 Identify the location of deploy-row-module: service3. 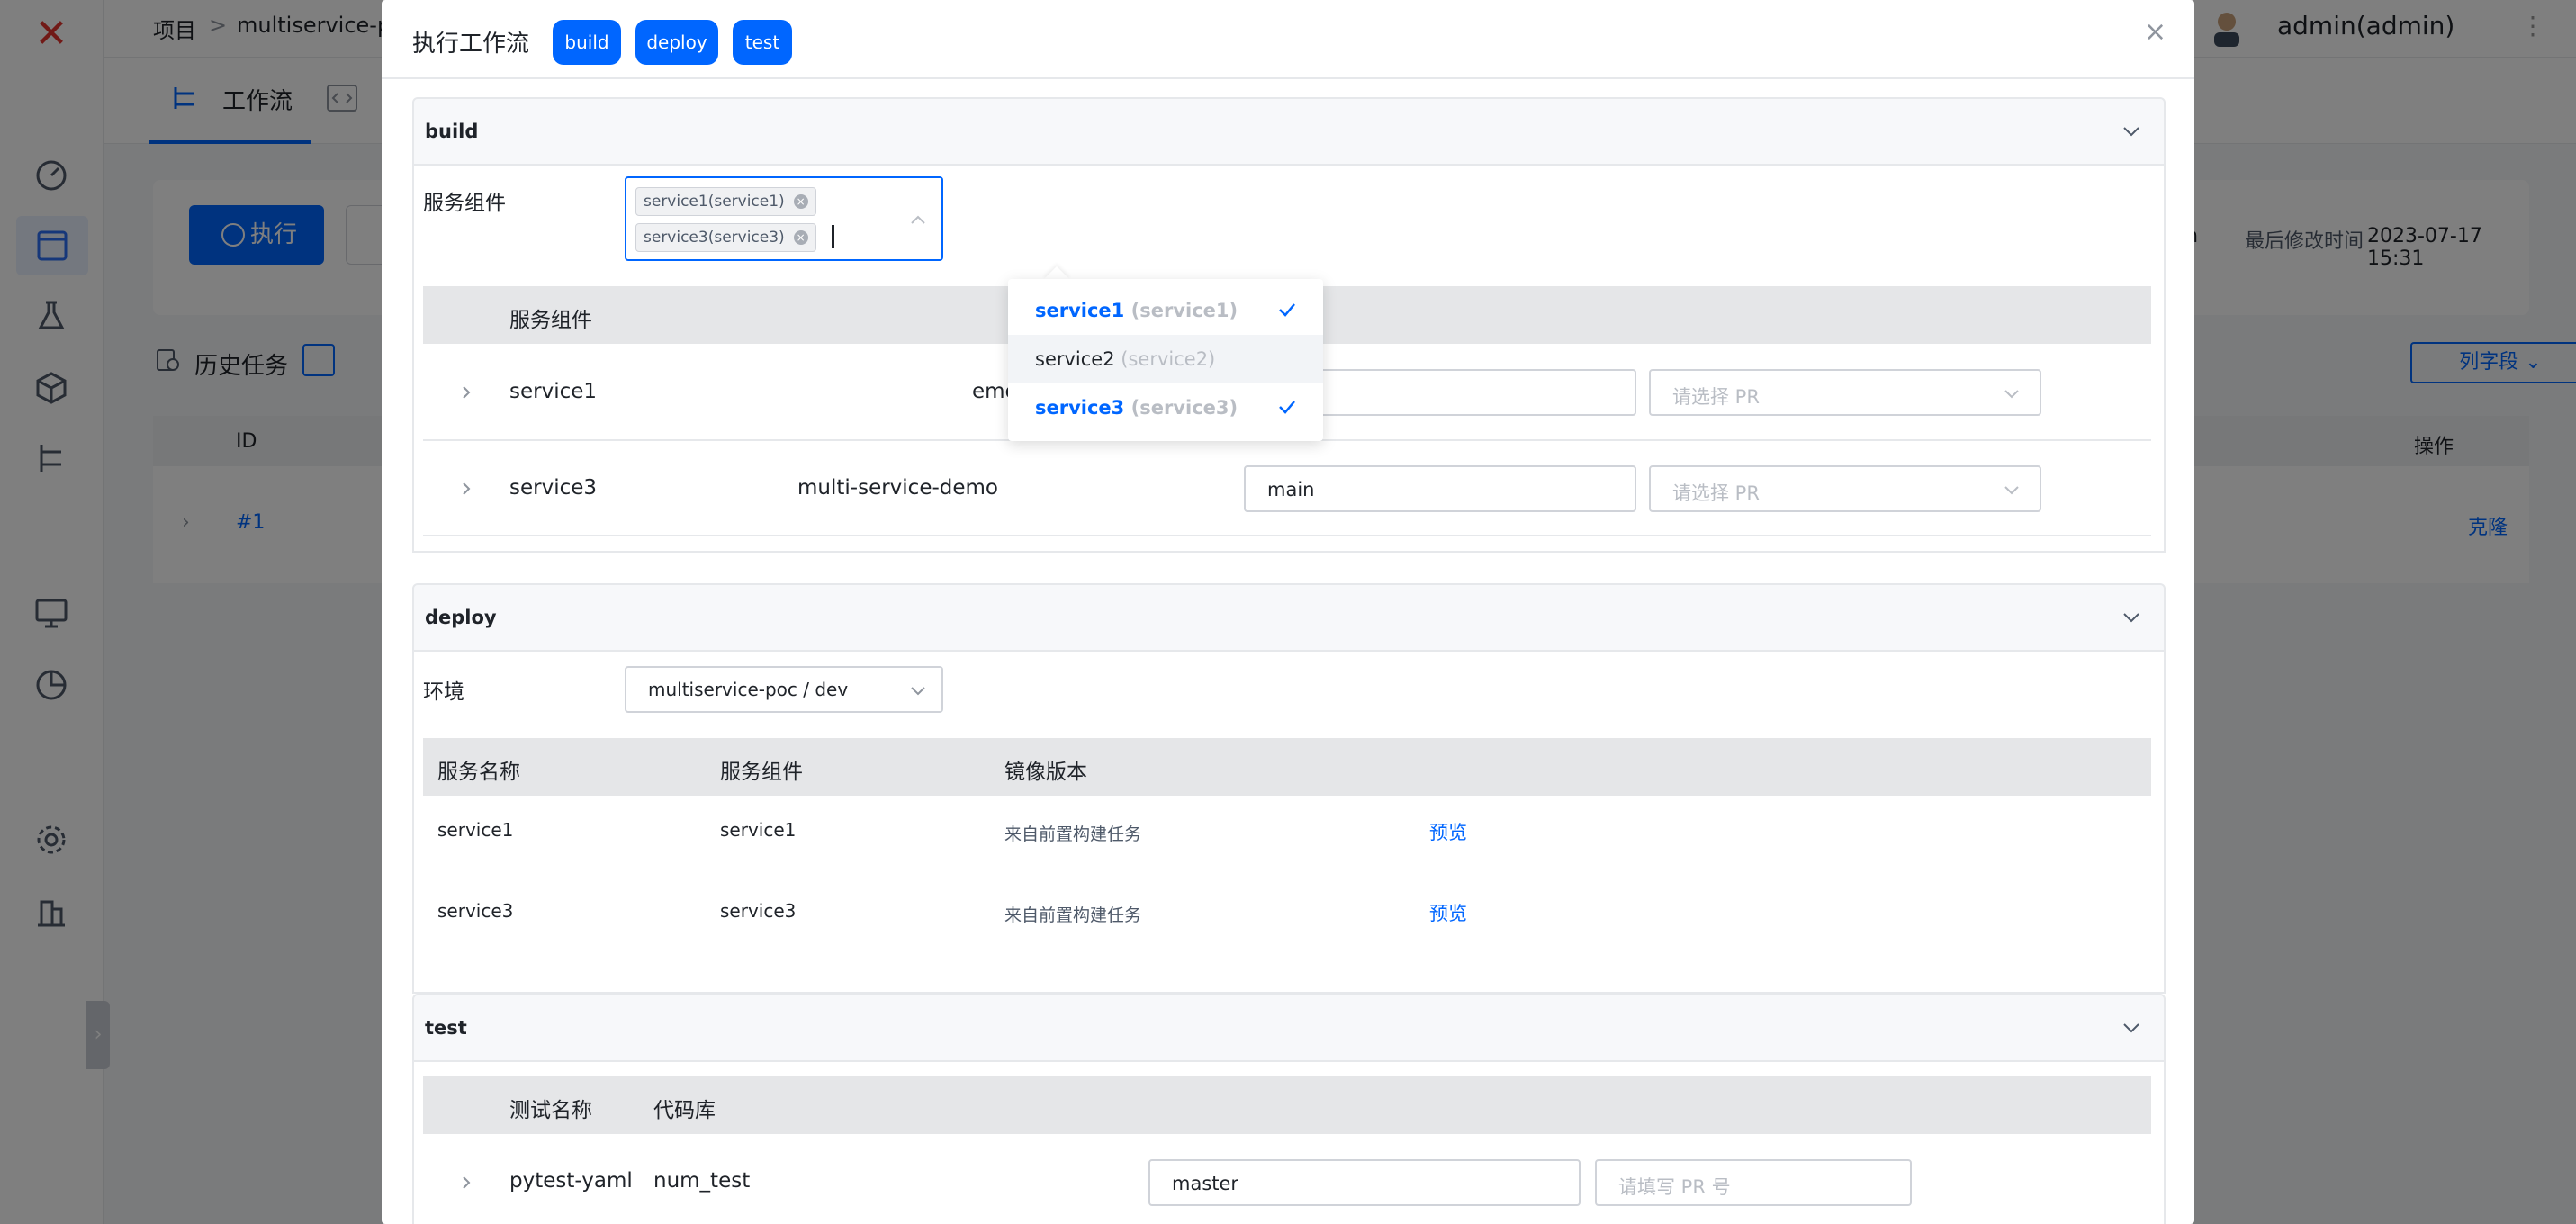
(758, 911).